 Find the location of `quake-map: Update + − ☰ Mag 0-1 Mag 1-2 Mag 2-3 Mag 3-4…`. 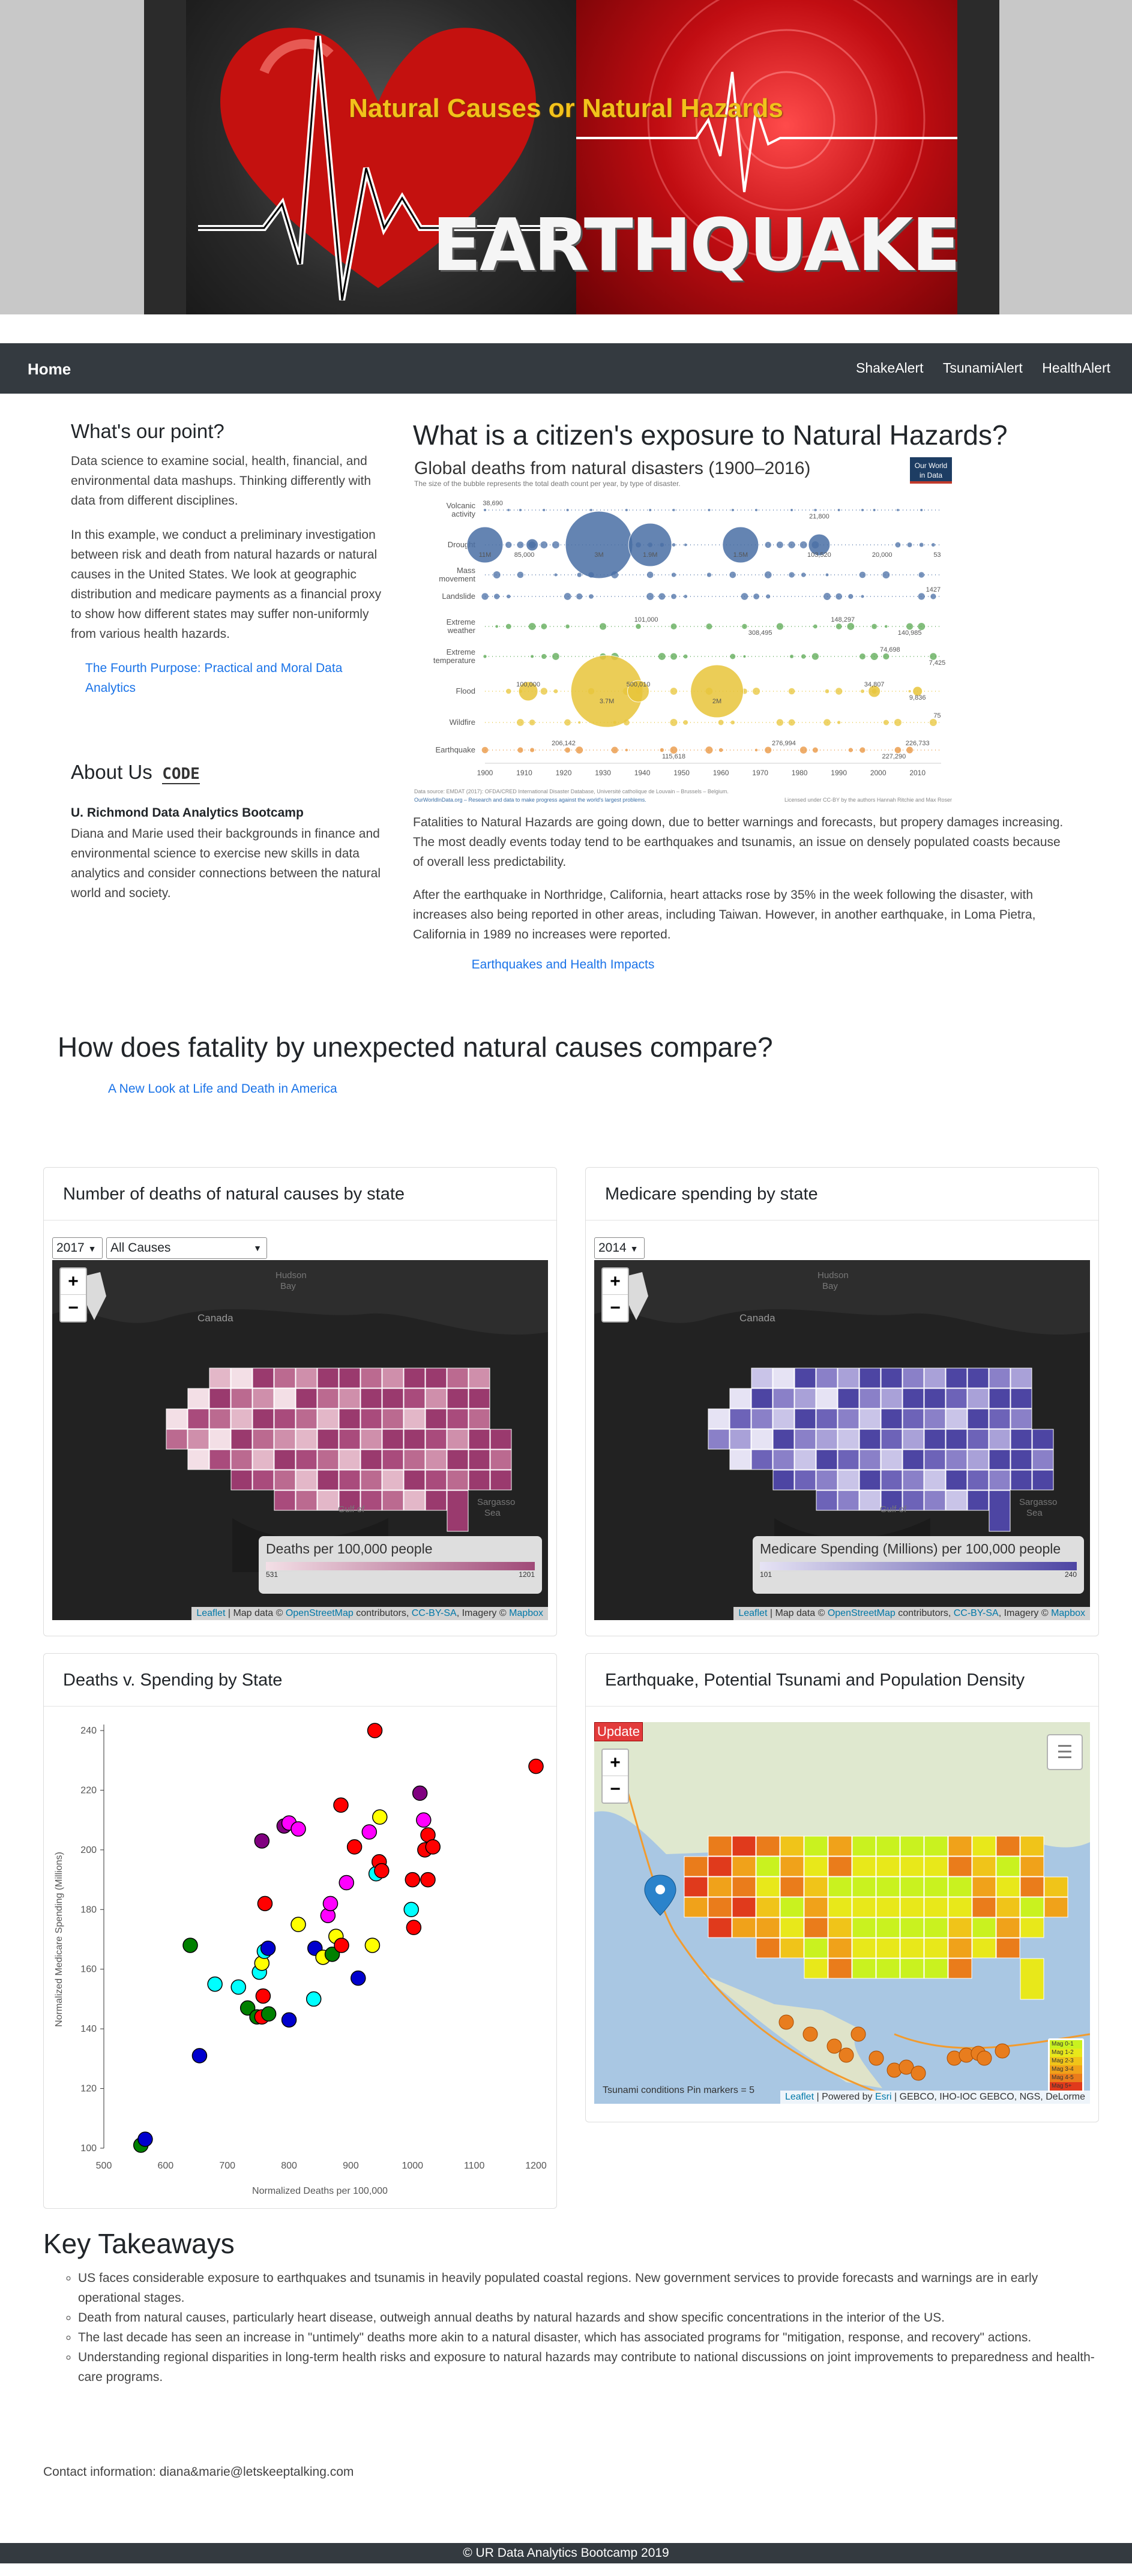

quake-map: Update + − ☰ Mag 0-1 Mag 1-2 Mag 2-3 Mag 3-4… is located at coordinates (842, 1913).